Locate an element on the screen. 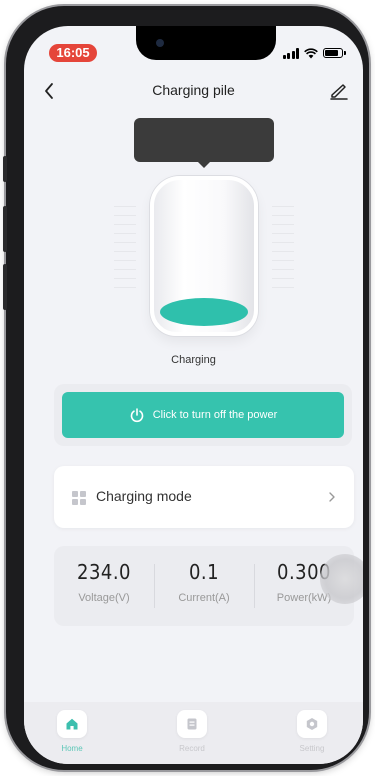 The height and width of the screenshot is (776, 375). charging-pile-illustration is located at coordinates (204, 256).